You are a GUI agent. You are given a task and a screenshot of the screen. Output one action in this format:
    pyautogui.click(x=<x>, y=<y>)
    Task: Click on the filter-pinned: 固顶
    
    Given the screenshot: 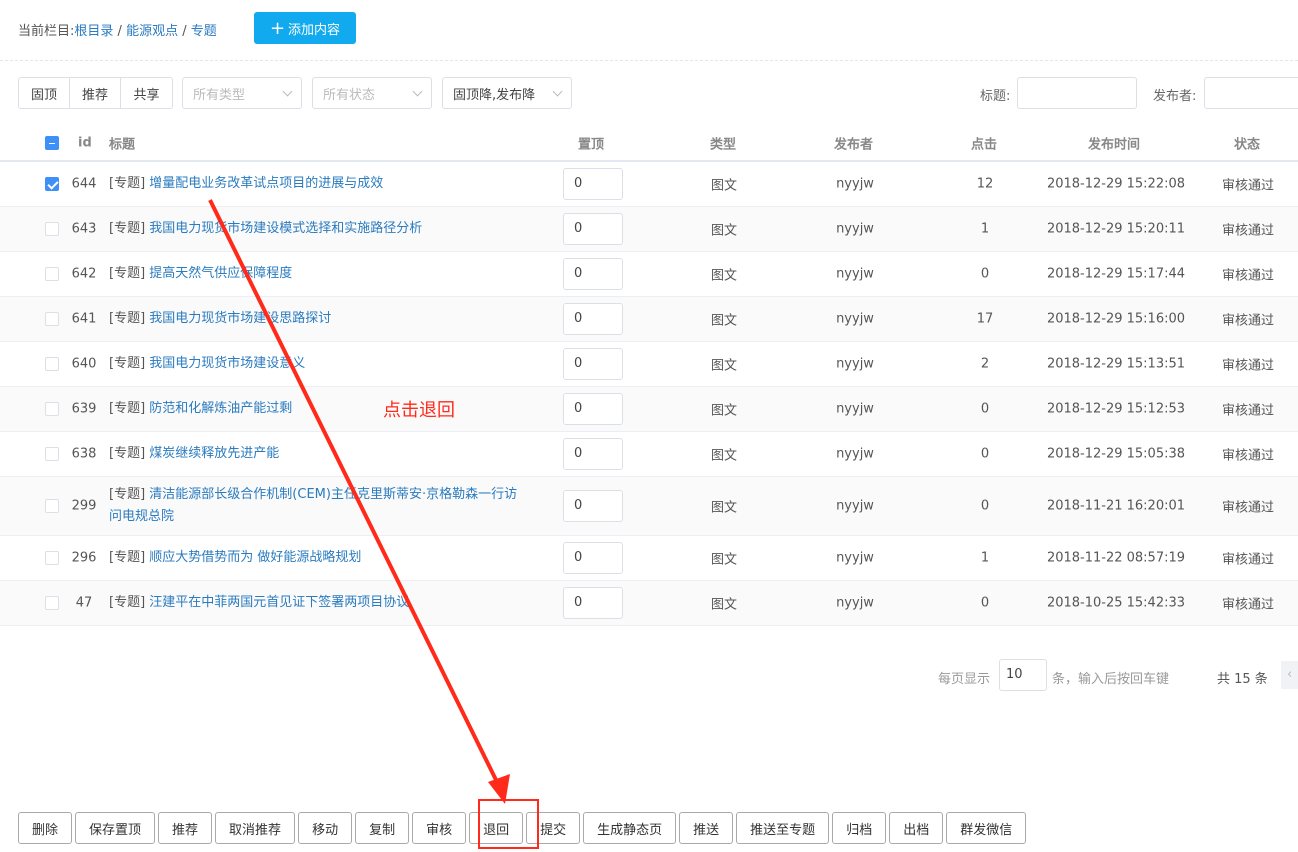 What is the action you would take?
    pyautogui.click(x=44, y=93)
    